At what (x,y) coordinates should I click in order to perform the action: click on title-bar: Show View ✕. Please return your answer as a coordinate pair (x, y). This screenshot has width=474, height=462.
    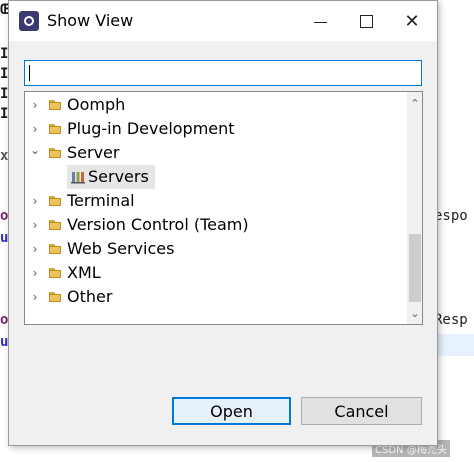
    Looking at the image, I should click on (223, 21).